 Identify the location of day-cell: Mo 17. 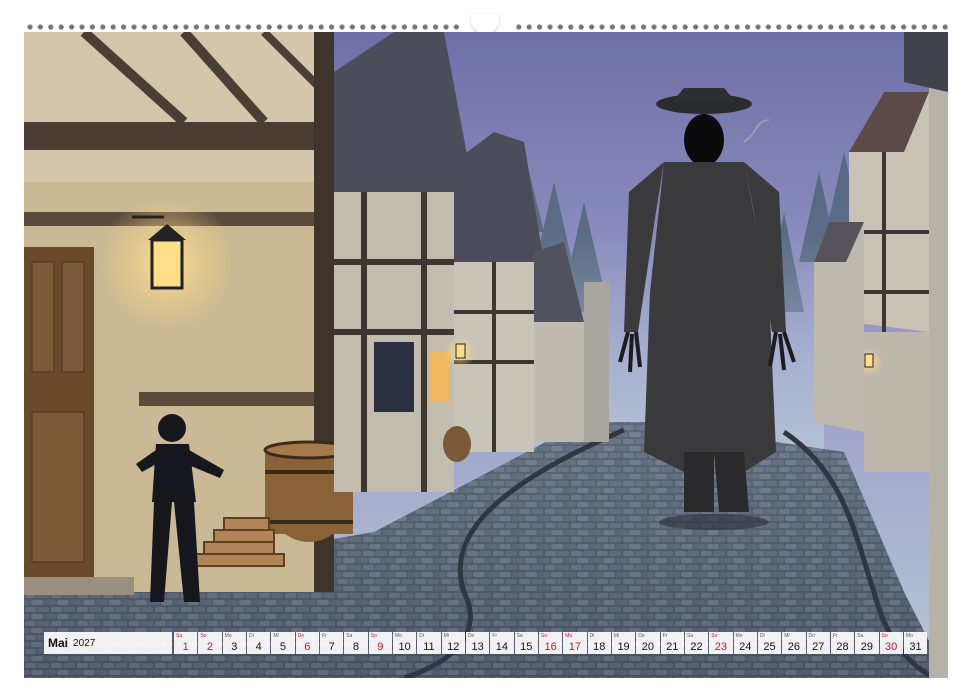
(575, 643).